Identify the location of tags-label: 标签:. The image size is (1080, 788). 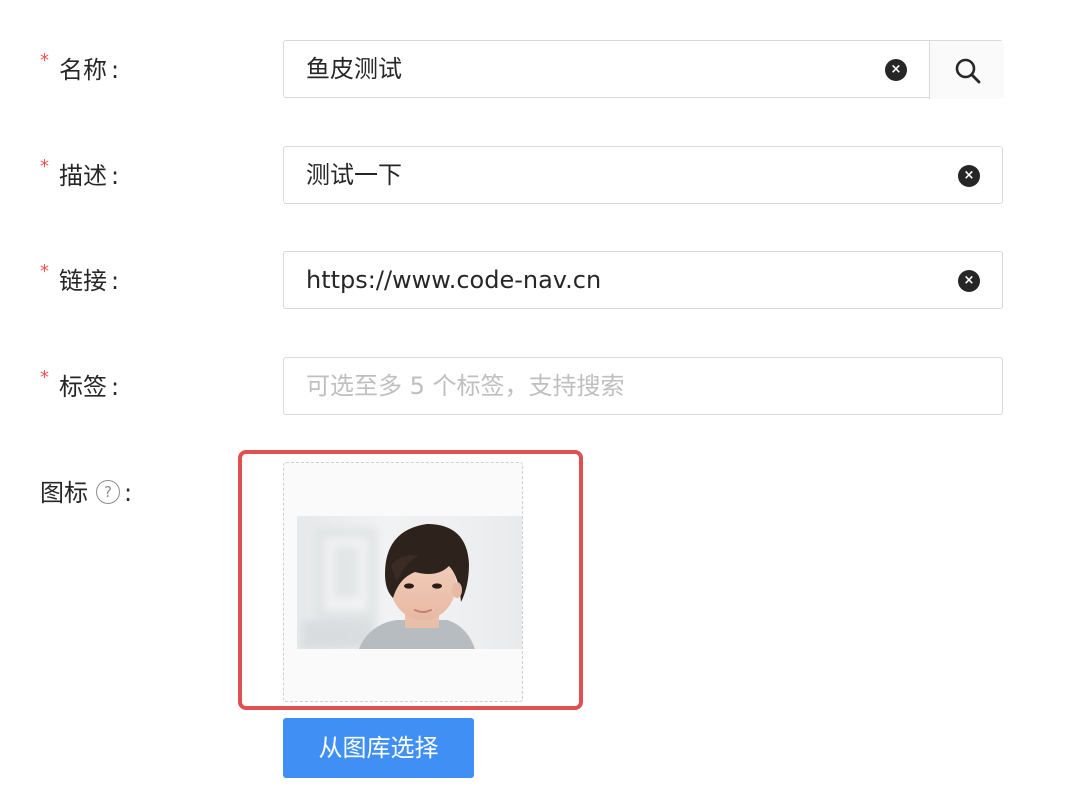
(89, 387).